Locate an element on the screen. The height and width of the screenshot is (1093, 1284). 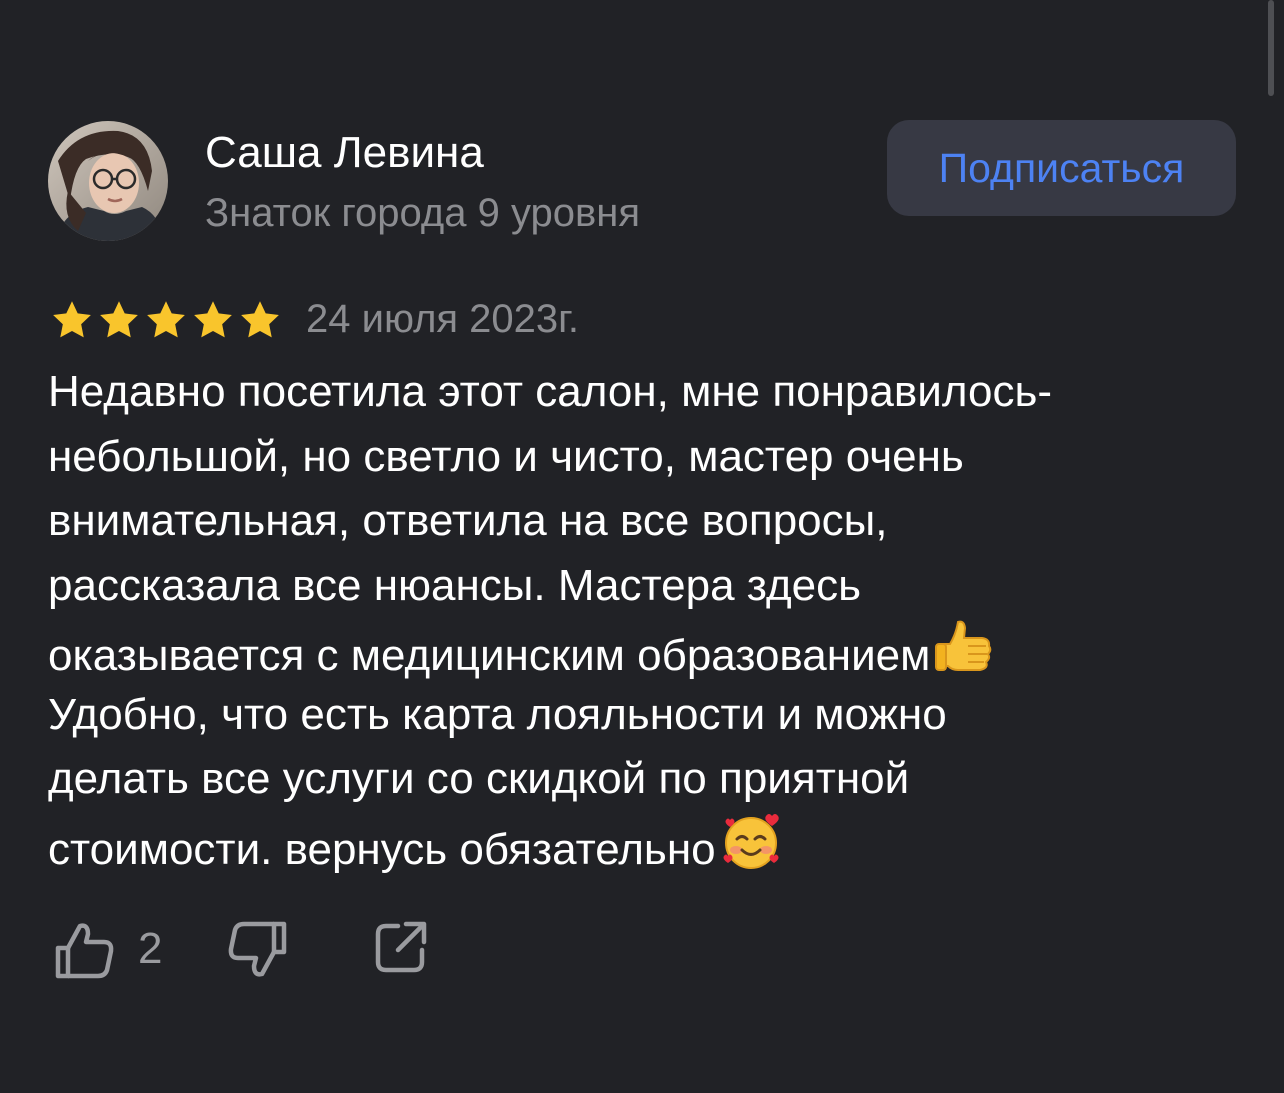
thumbs-up-outline-icon is located at coordinates (84, 951).